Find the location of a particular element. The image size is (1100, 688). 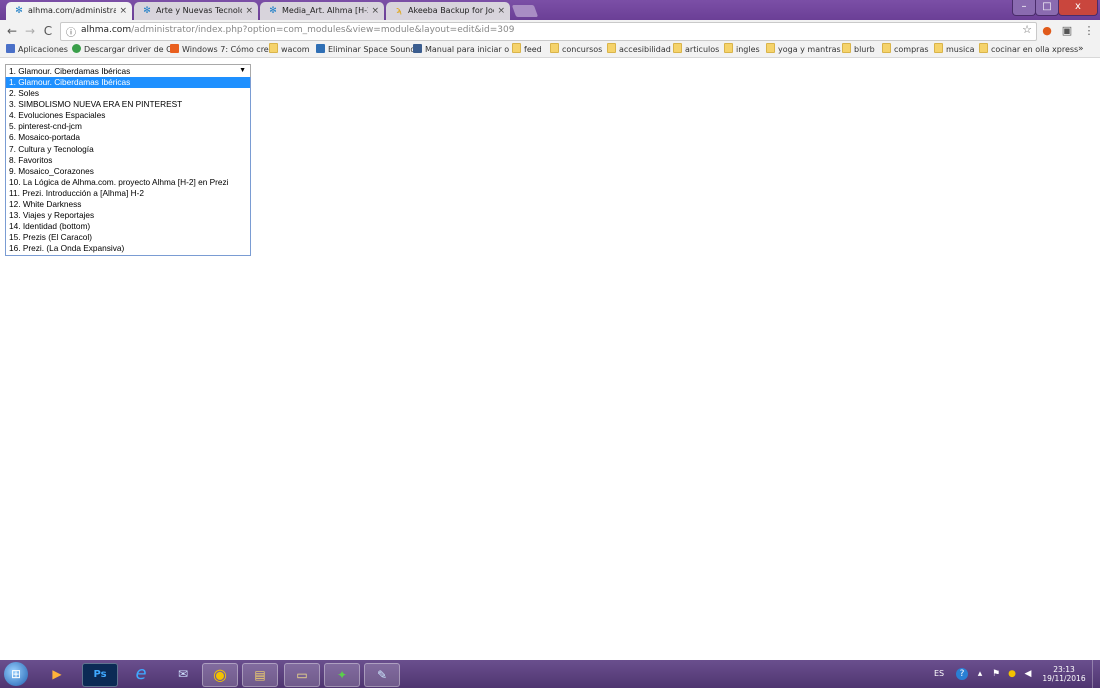

chrome-menu-icon: ⋮ is located at coordinates (1089, 31).